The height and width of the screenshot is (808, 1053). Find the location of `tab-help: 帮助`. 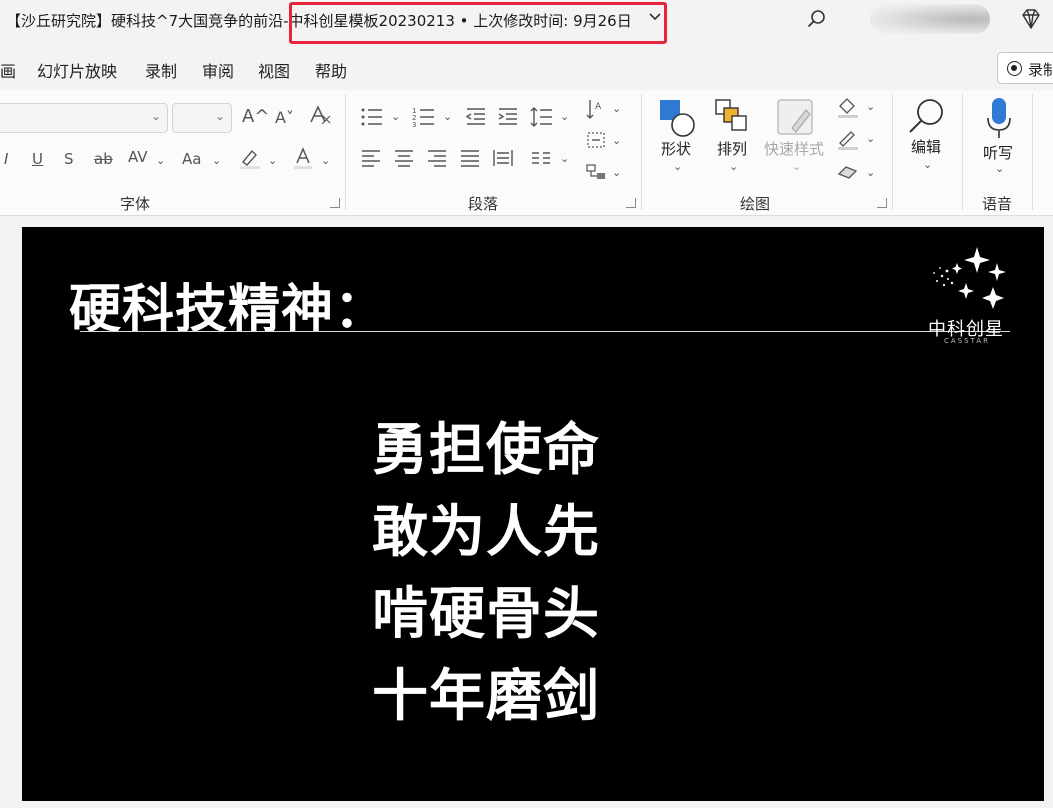

tab-help: 帮助 is located at coordinates (331, 70).